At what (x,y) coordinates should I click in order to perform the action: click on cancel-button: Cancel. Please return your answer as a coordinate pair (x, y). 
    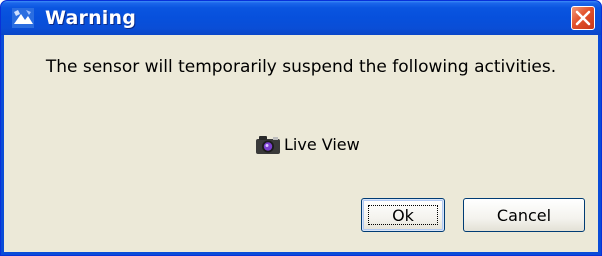
    Looking at the image, I should click on (524, 215).